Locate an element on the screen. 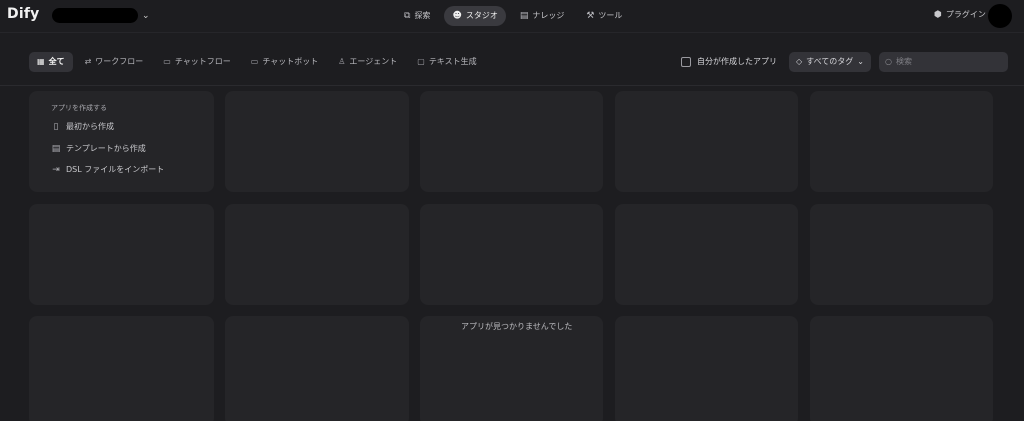 This screenshot has width=1024, height=421. create-app-title: アプリを作成する is located at coordinates (79, 108).